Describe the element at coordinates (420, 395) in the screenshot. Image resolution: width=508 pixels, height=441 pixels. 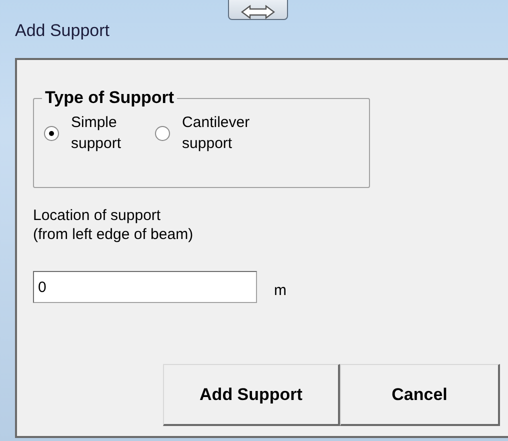
I see `cancel-button: Cancel` at that location.